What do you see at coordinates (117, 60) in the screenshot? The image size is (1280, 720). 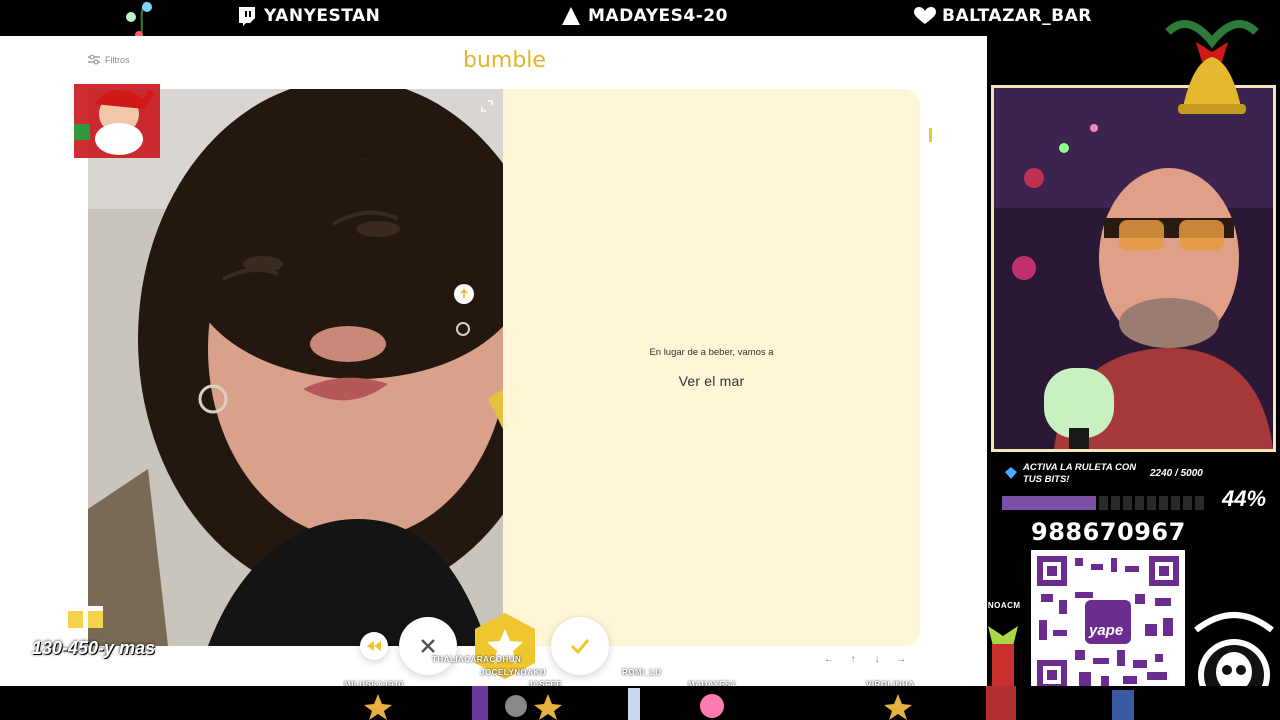 I see `filters-label: Filtros` at bounding box center [117, 60].